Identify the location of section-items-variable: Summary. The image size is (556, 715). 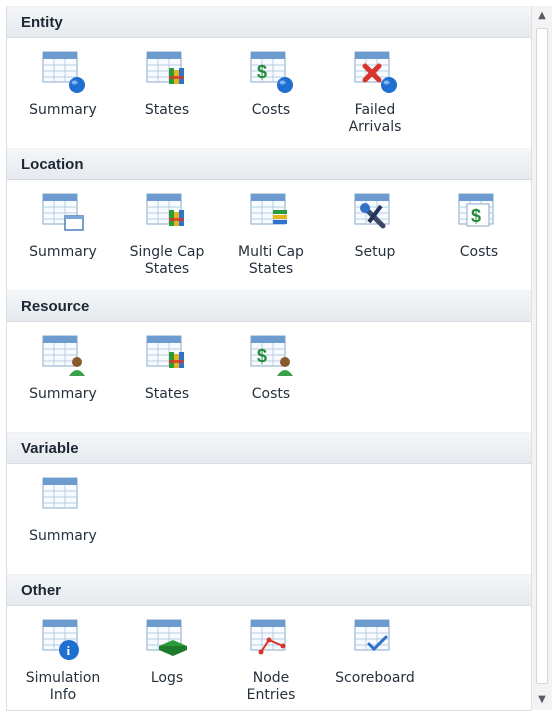
(269, 519).